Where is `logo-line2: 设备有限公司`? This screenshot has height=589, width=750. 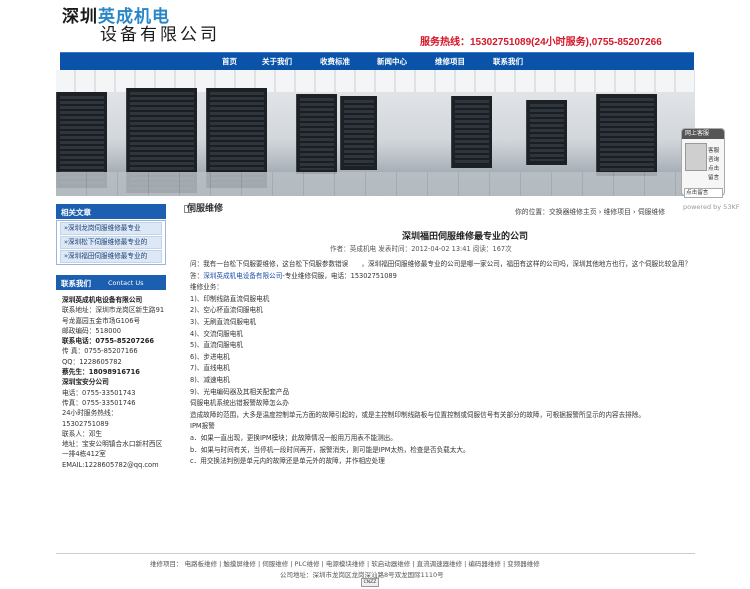
logo-line2: 设备有限公司 is located at coordinates (160, 35).